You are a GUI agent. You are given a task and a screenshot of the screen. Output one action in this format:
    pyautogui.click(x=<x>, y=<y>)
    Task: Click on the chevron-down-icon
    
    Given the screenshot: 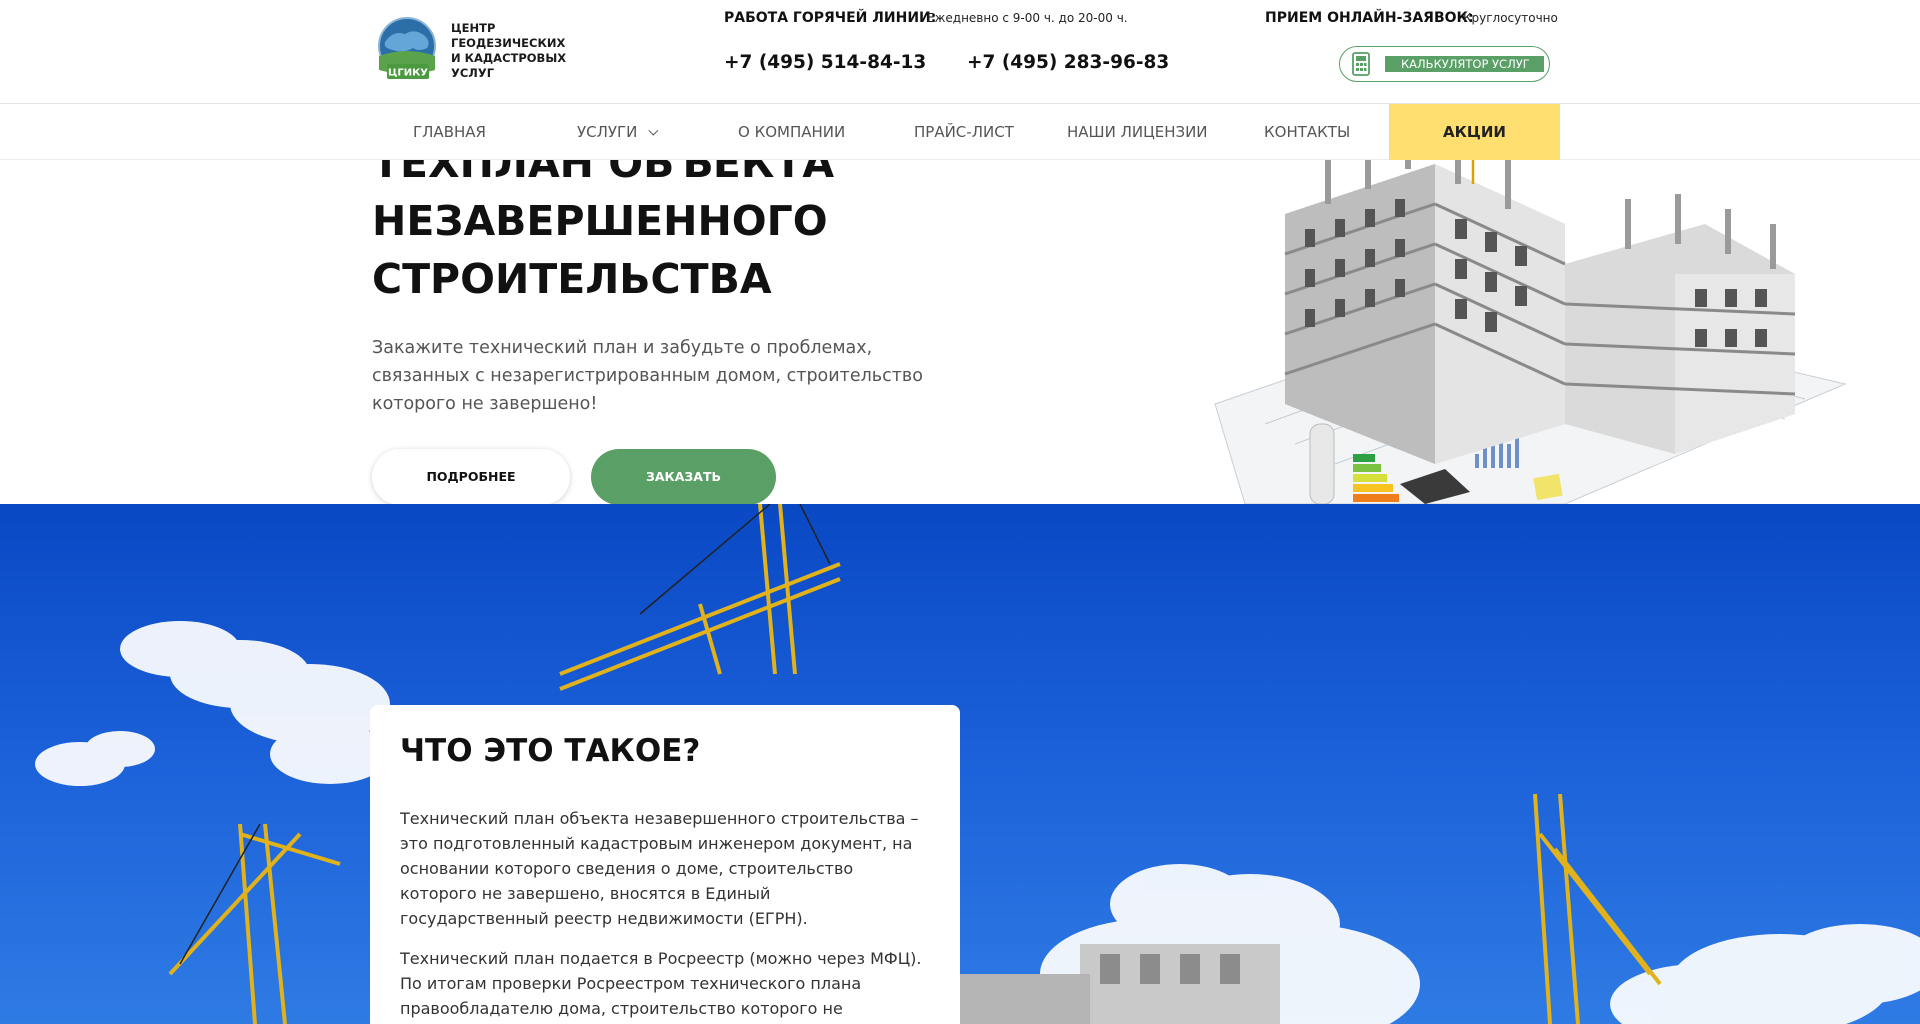 What is the action you would take?
    pyautogui.click(x=653, y=130)
    